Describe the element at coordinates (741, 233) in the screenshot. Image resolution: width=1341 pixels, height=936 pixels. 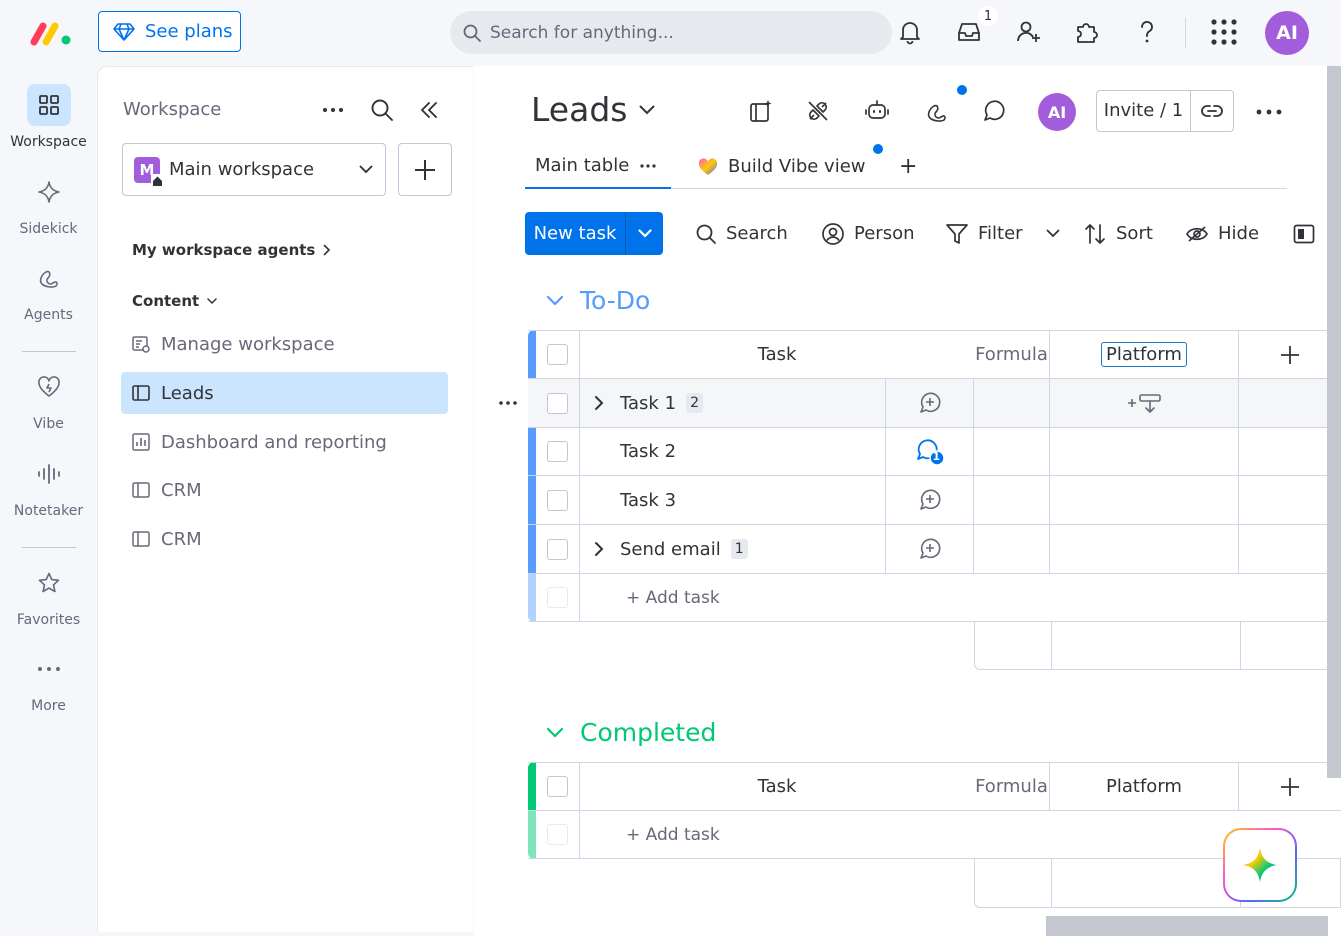
I see `search-button: Search` at that location.